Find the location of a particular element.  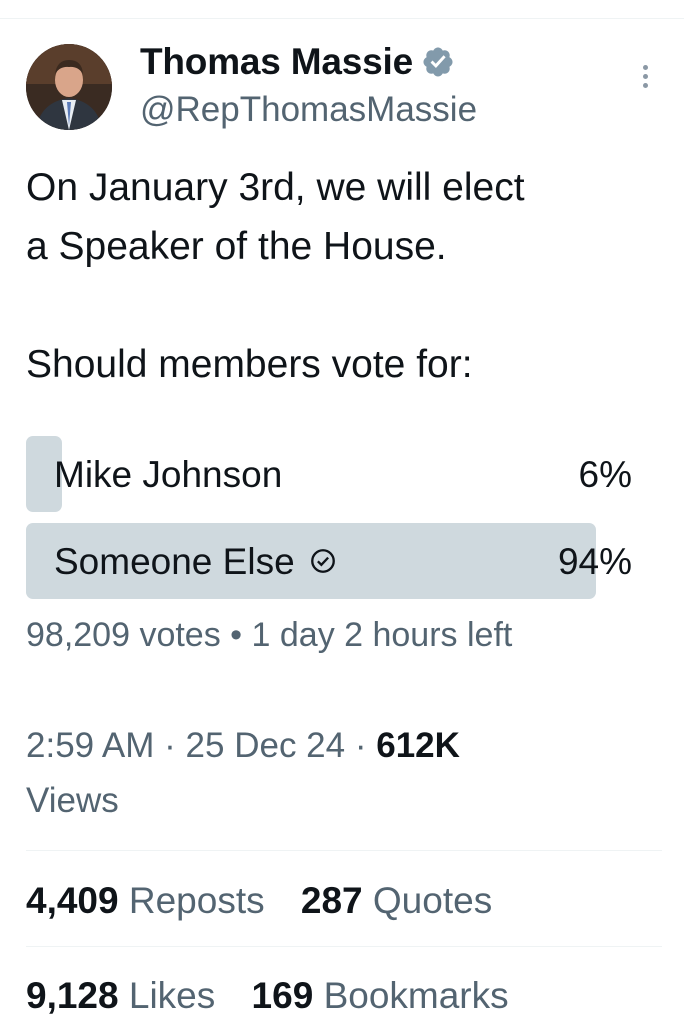

reposts-count: 4,409 is located at coordinates (72, 900).